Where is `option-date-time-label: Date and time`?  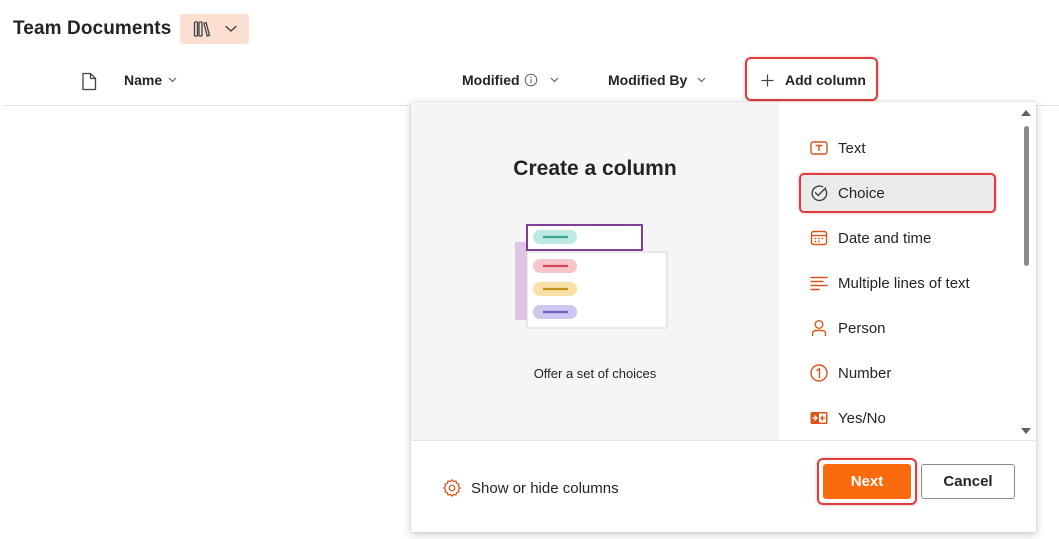 option-date-time-label: Date and time is located at coordinates (885, 238).